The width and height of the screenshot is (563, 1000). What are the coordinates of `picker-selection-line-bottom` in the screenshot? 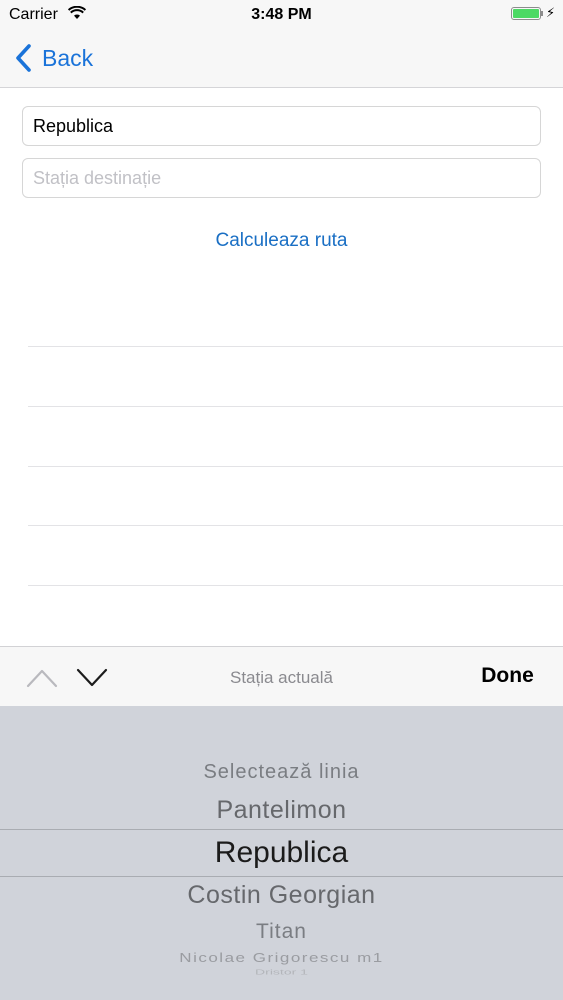 It's located at (281, 876).